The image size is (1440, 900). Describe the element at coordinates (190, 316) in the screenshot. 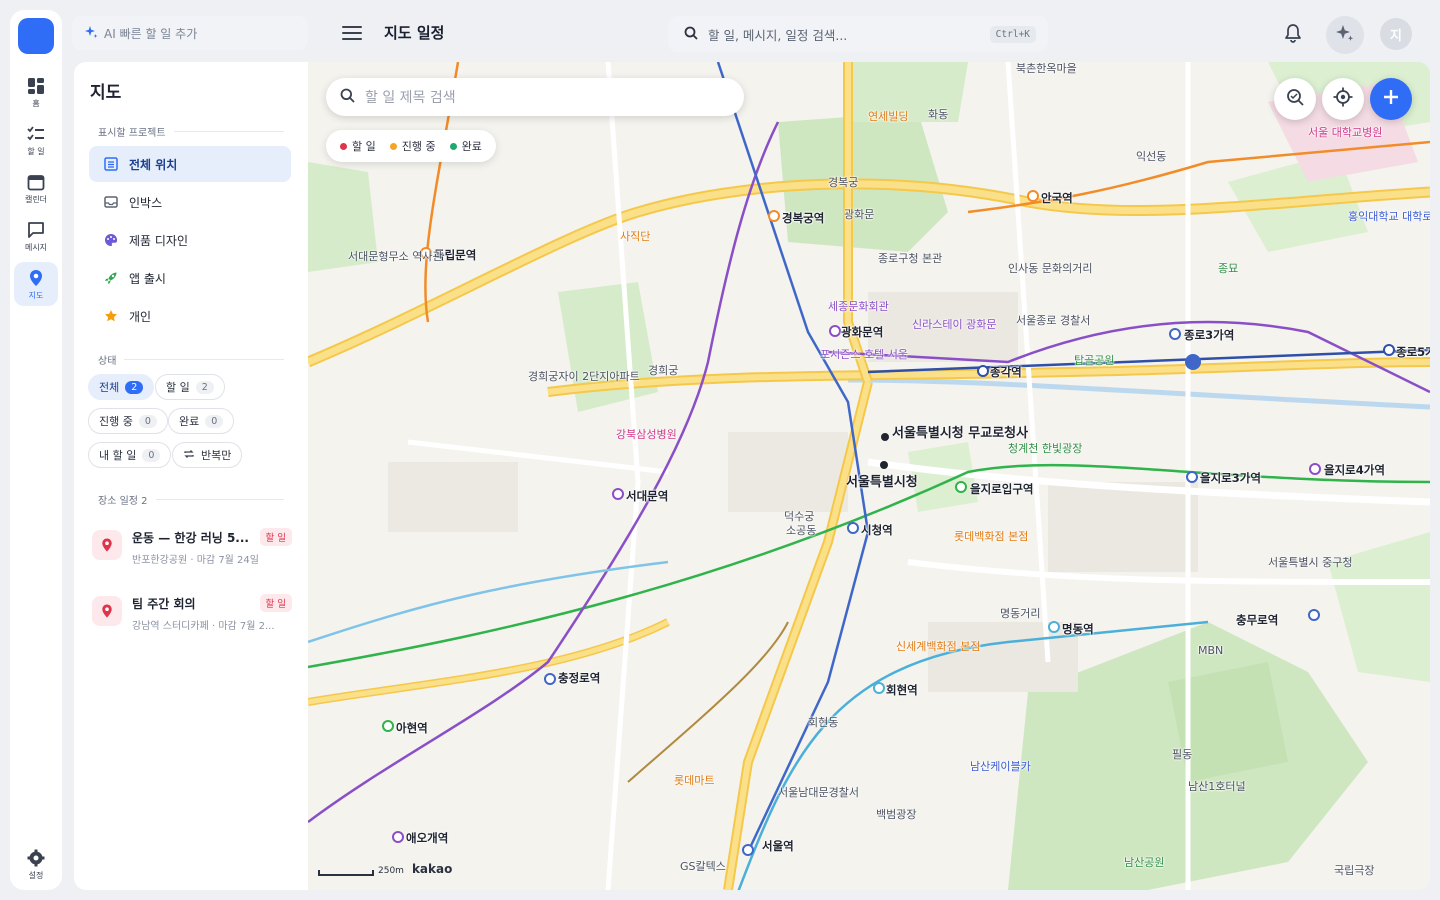

I see `project-personal: 개인` at that location.